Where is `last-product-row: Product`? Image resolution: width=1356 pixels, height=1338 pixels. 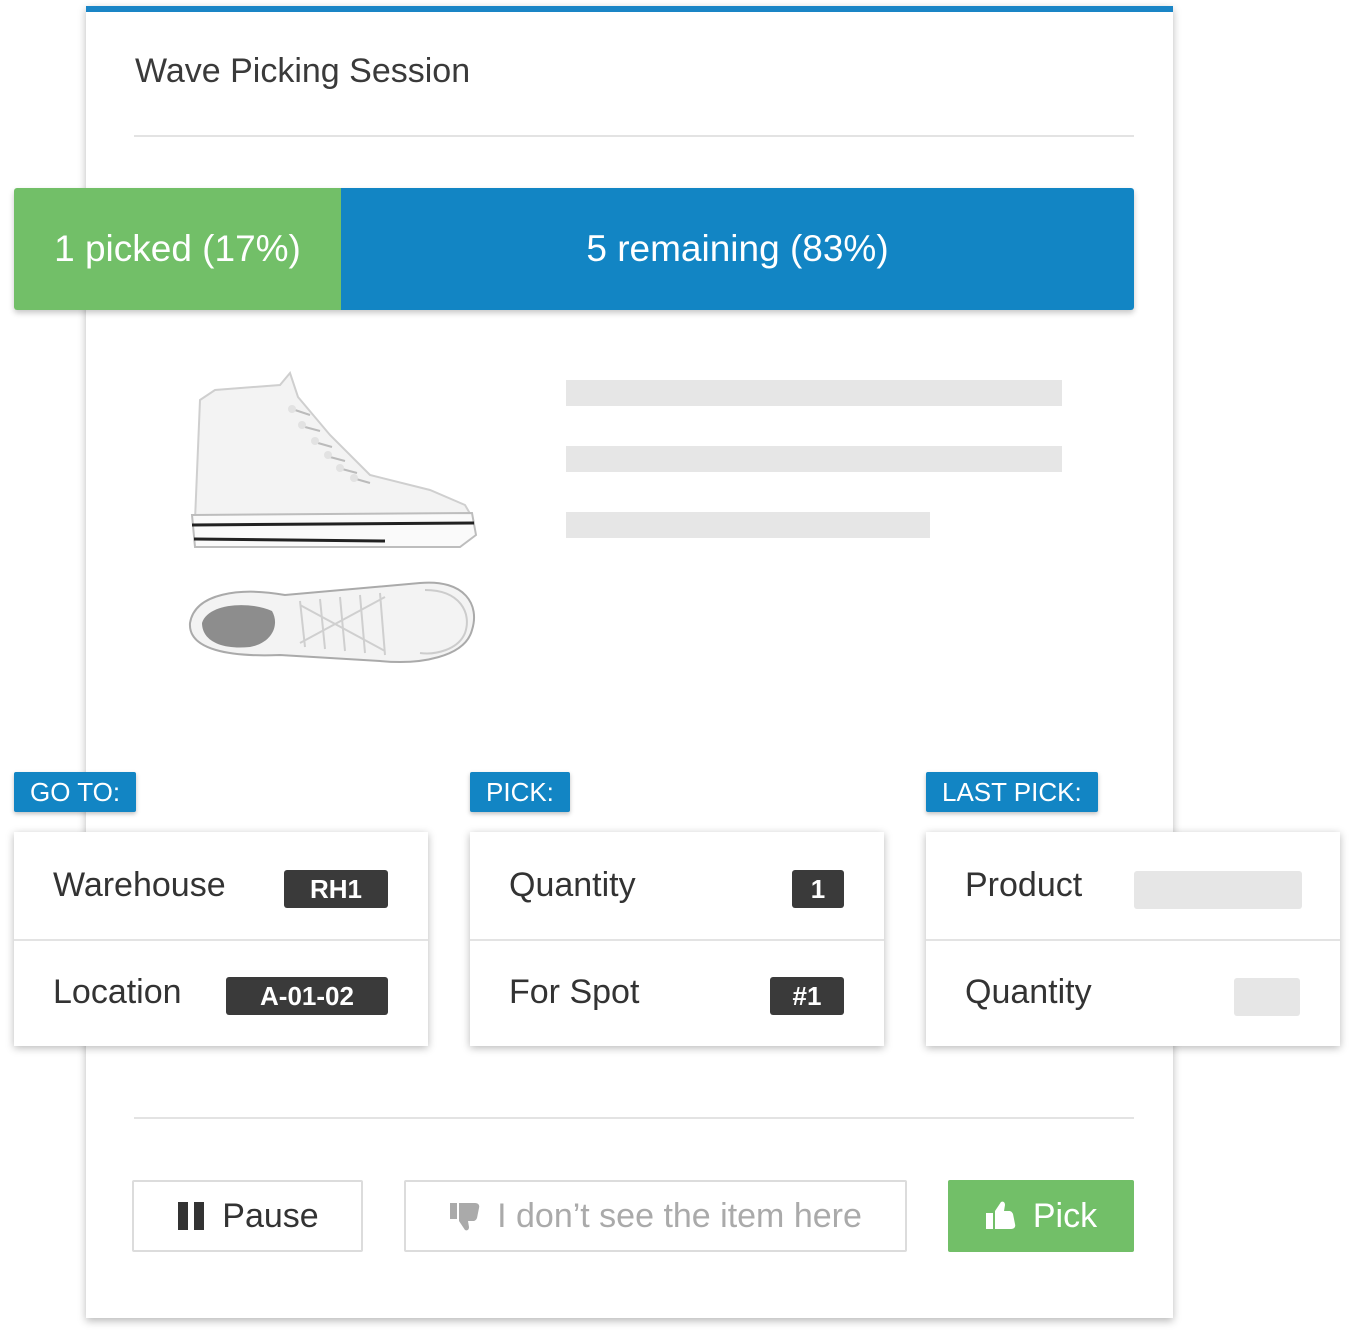
last-product-row: Product is located at coordinates (1133, 886).